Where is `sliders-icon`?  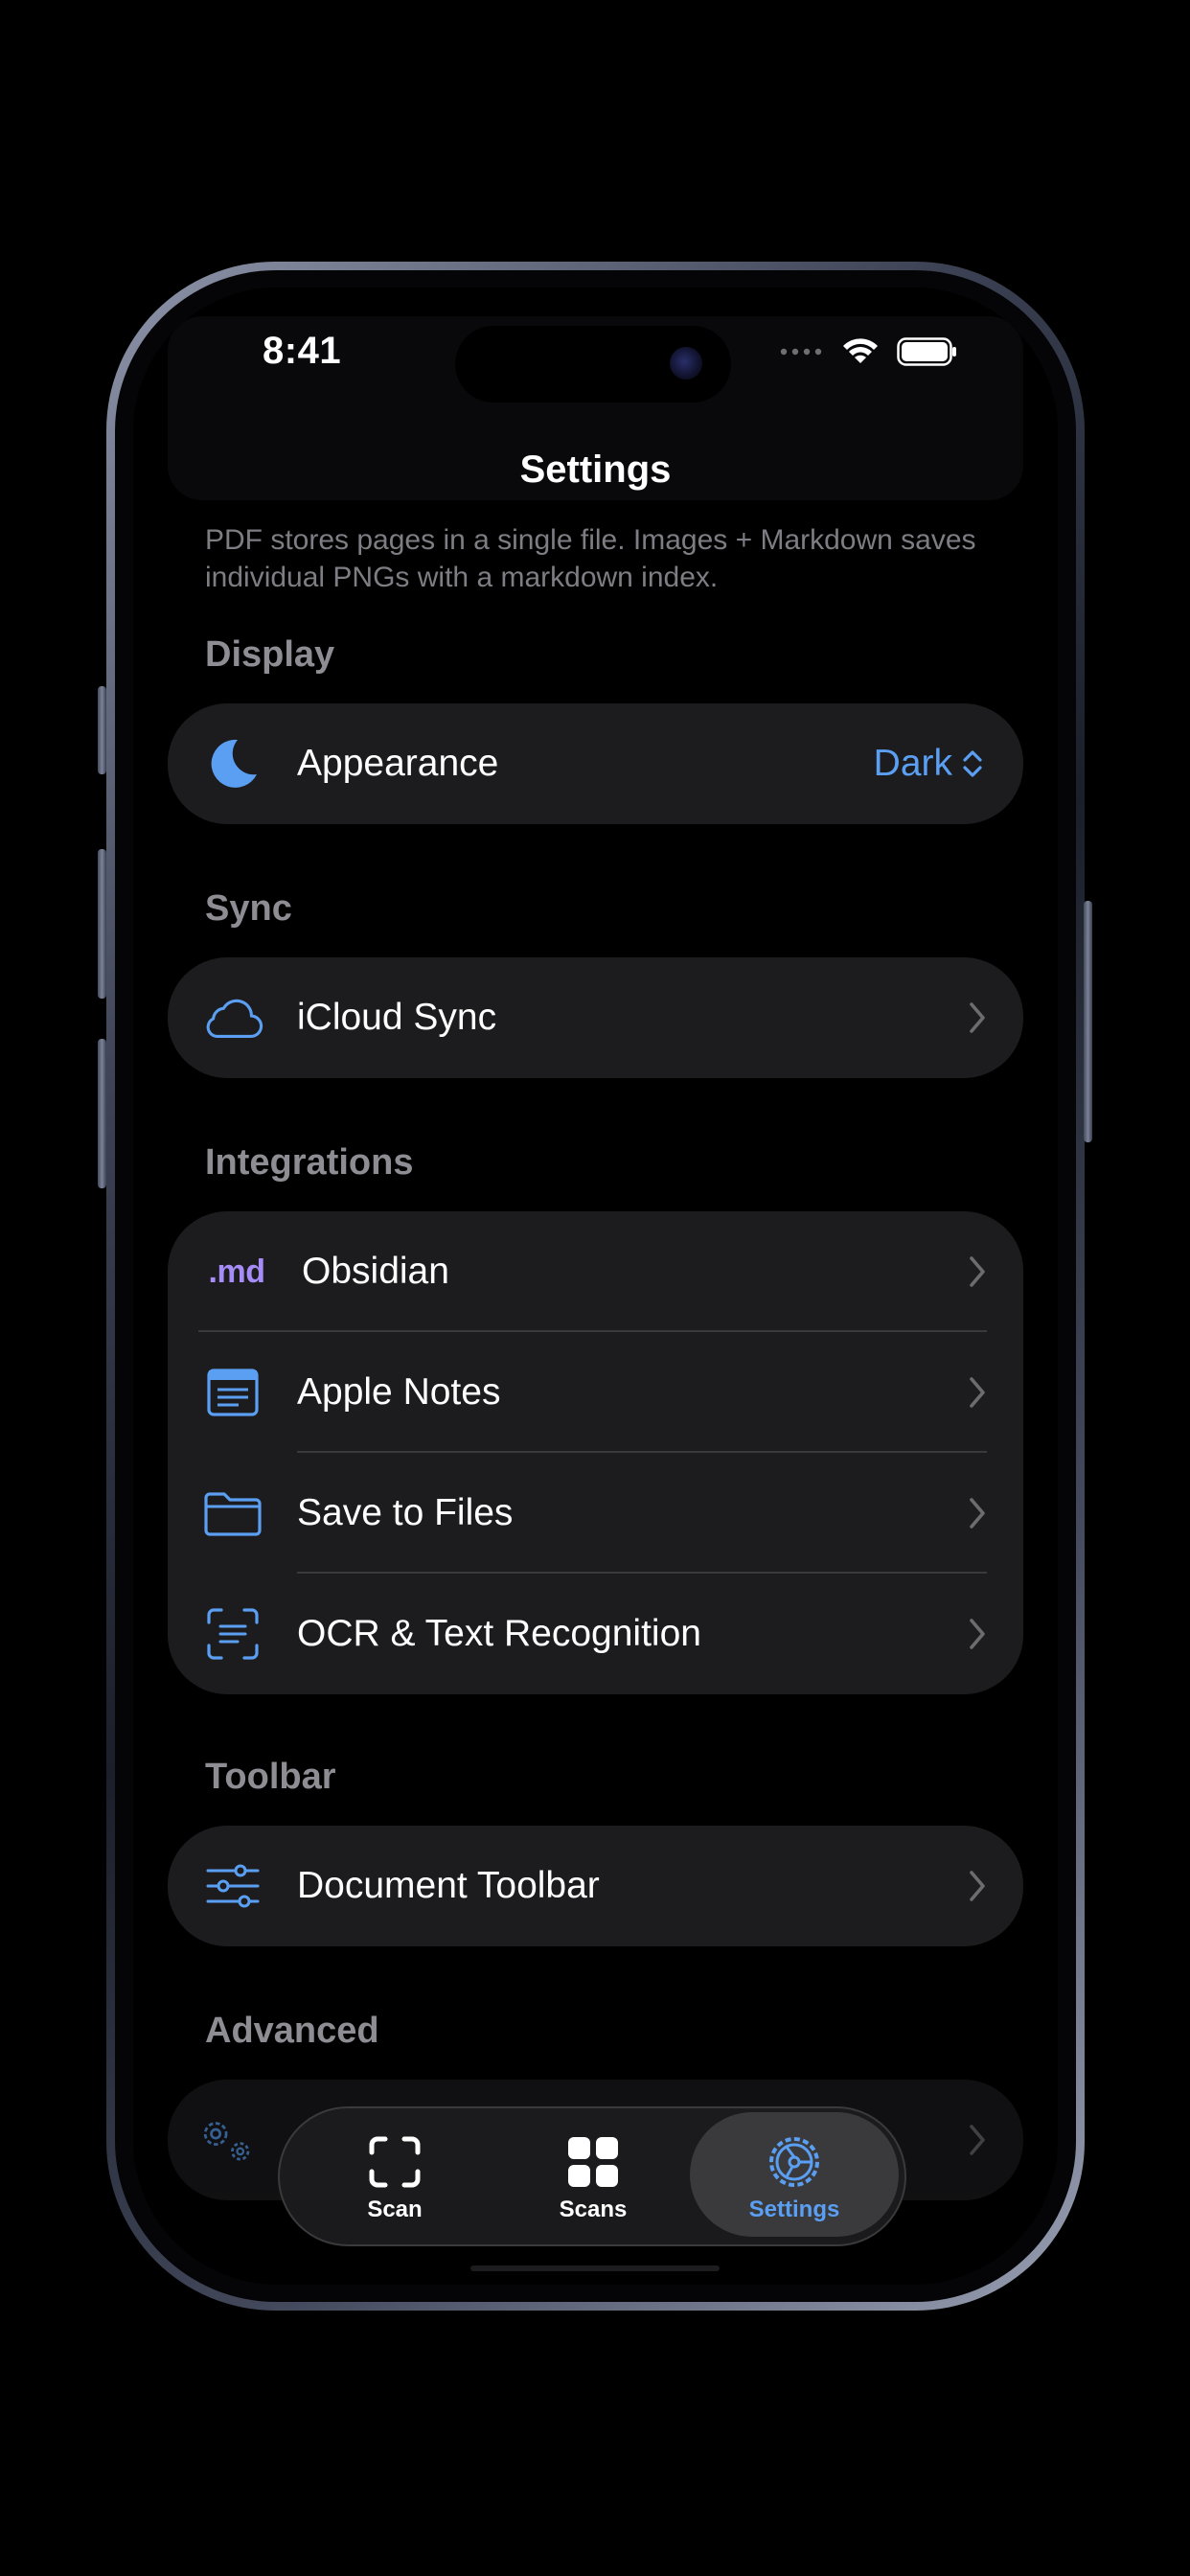
sliders-icon is located at coordinates (233, 1886).